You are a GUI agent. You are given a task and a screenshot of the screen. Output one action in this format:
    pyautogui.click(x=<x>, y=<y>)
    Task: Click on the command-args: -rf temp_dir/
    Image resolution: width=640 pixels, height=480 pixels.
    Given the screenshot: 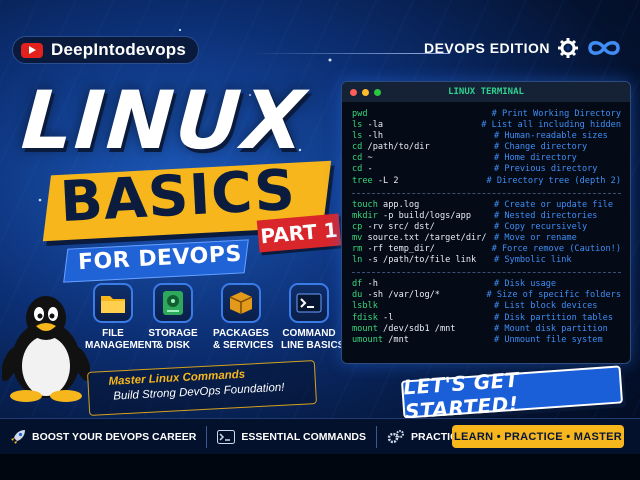 What is the action you would take?
    pyautogui.click(x=398, y=249)
    